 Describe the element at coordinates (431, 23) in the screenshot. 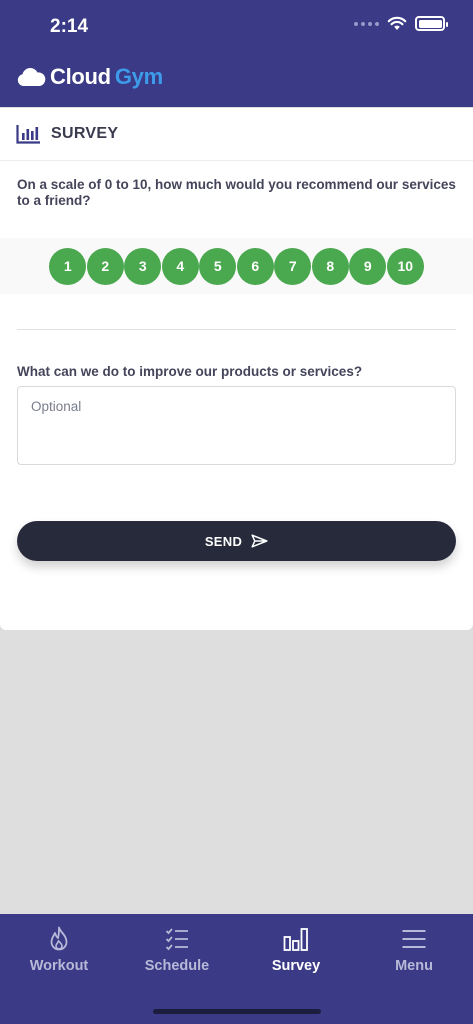

I see `battery-icon` at that location.